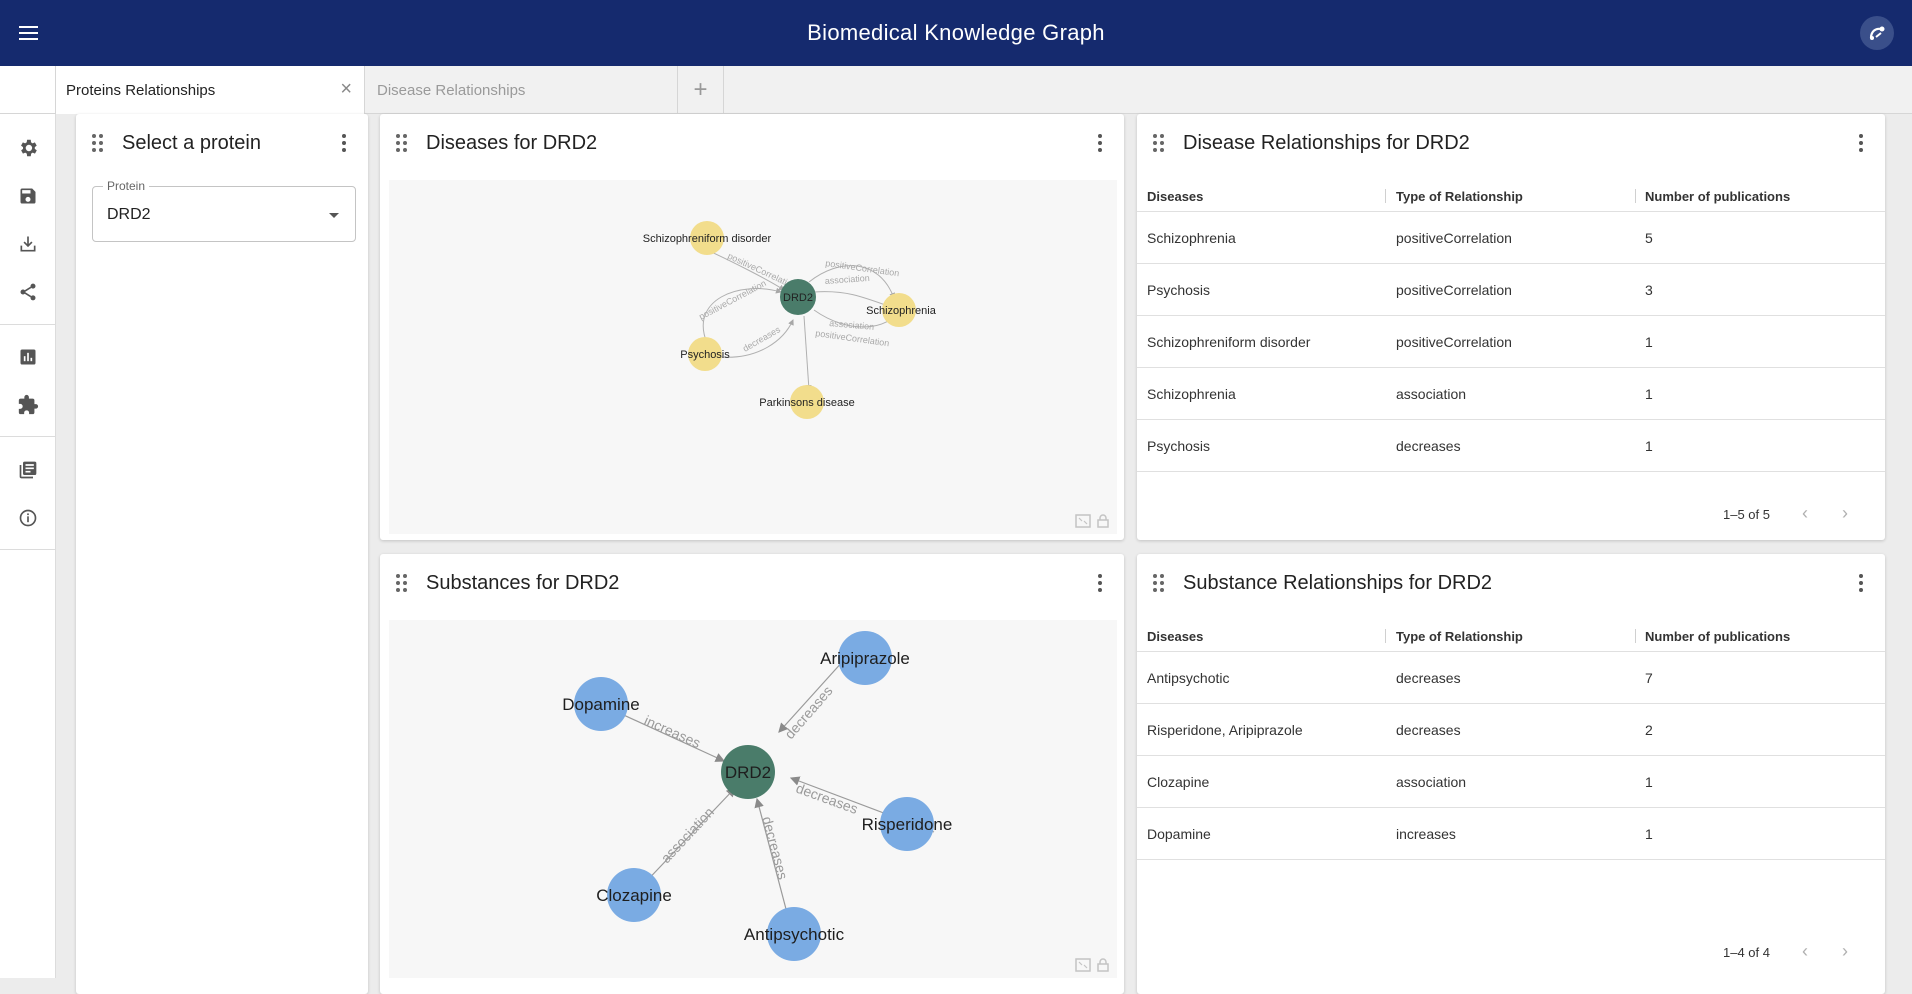  I want to click on share-icon, so click(28, 292).